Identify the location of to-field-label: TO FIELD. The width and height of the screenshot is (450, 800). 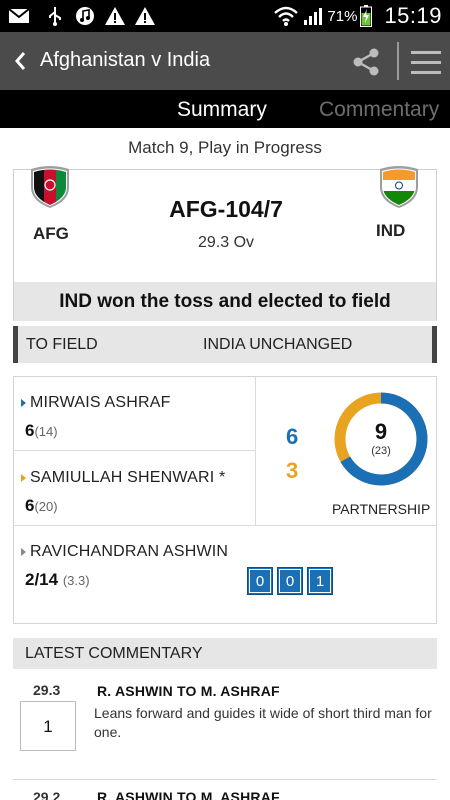
(62, 344).